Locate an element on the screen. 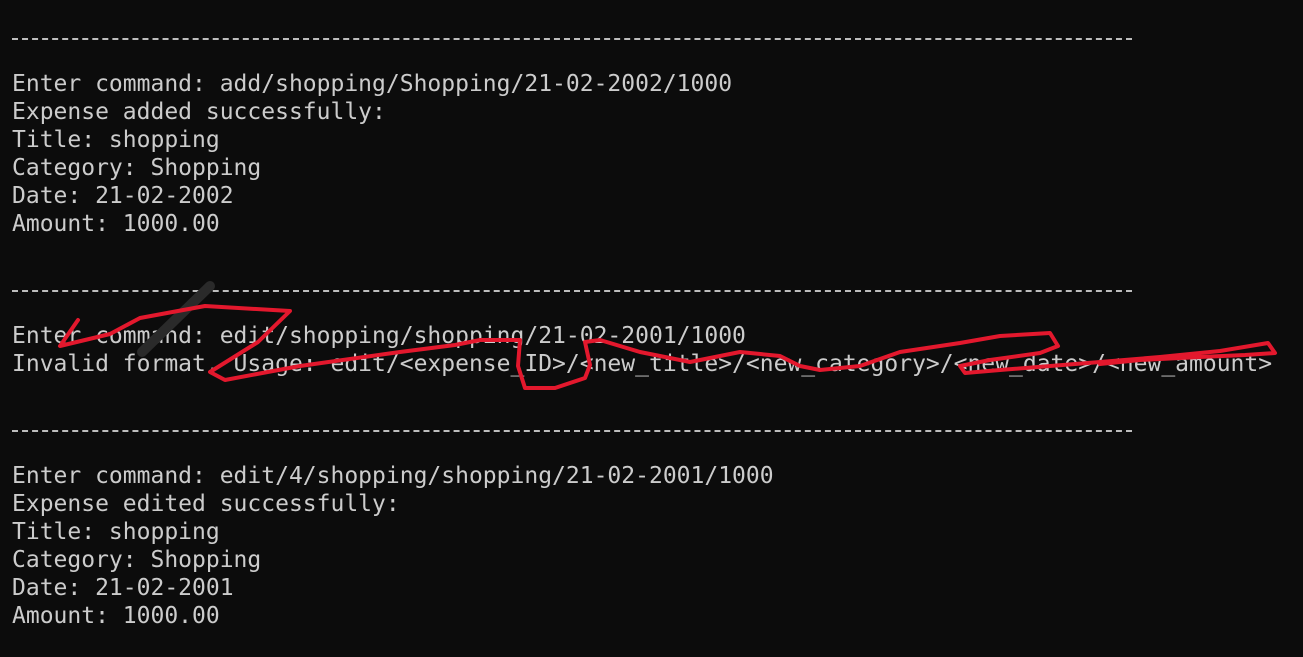  output-line: Date: 21-02-2001 is located at coordinates (123, 588).